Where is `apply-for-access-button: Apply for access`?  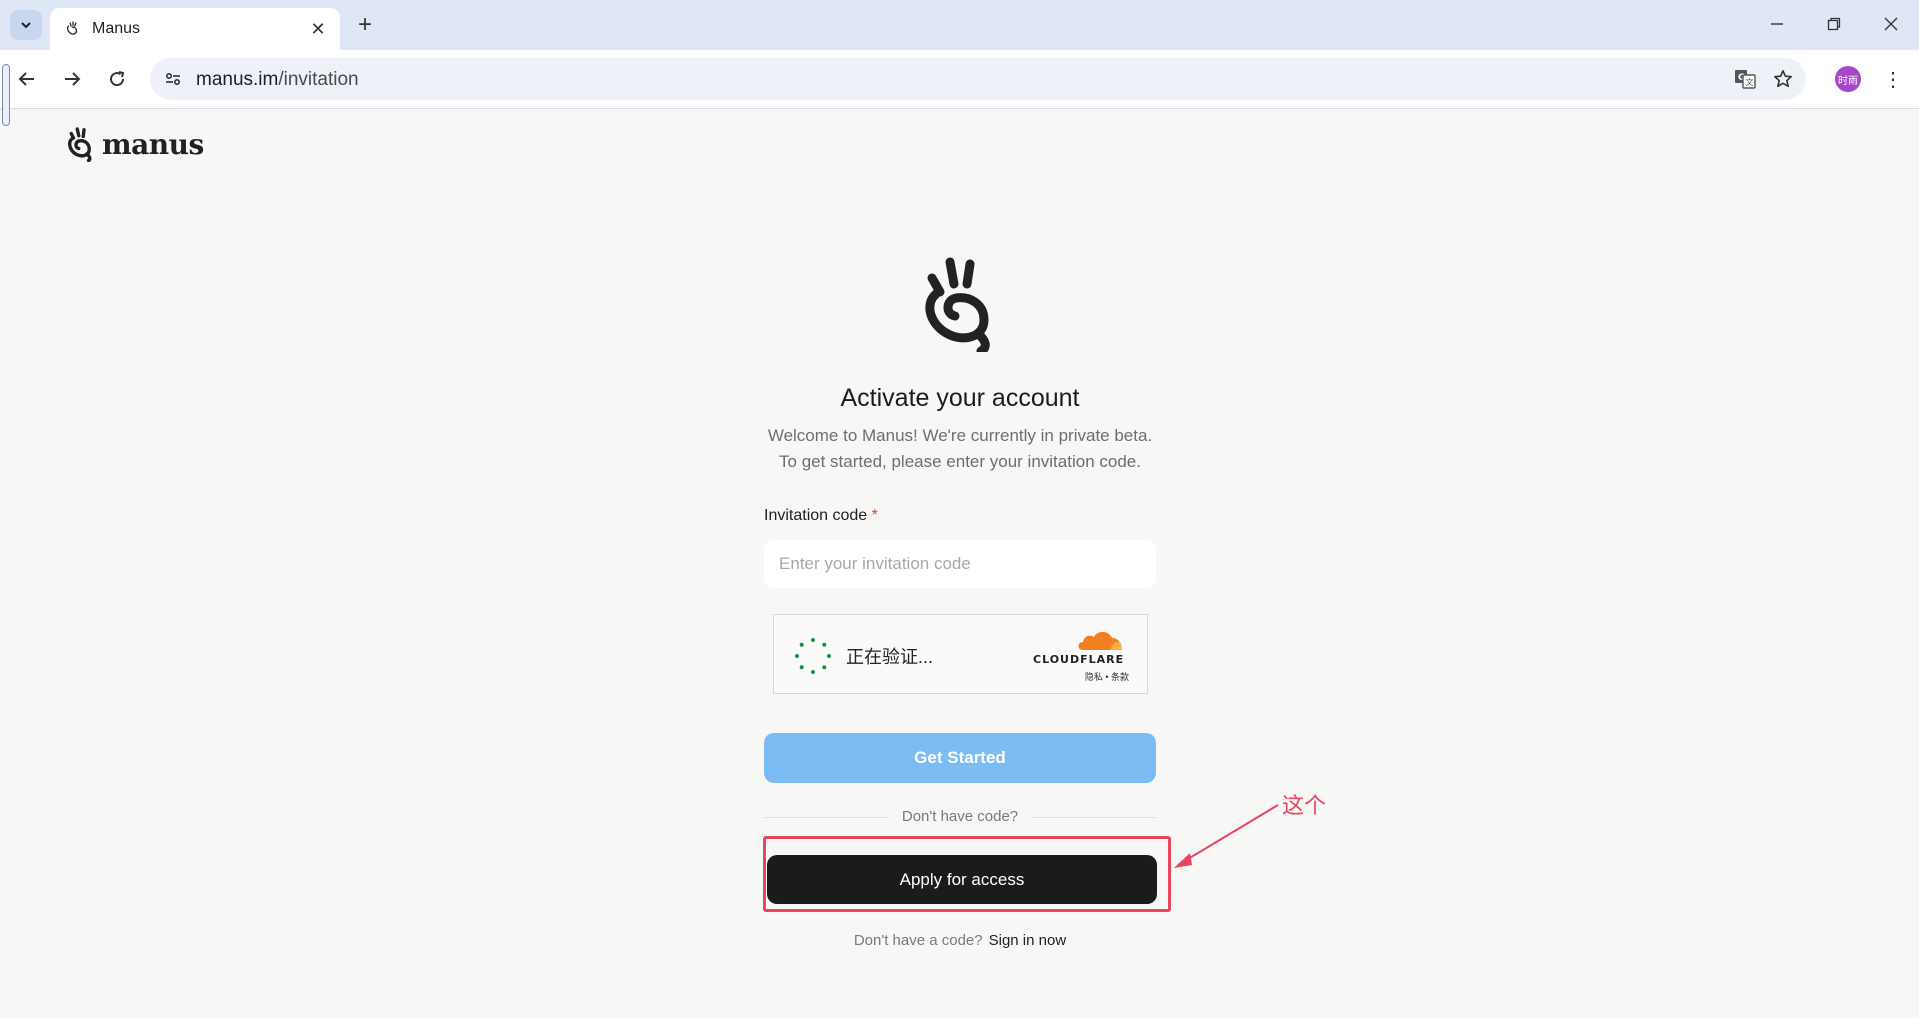
apply-for-access-button: Apply for access is located at coordinates (962, 879).